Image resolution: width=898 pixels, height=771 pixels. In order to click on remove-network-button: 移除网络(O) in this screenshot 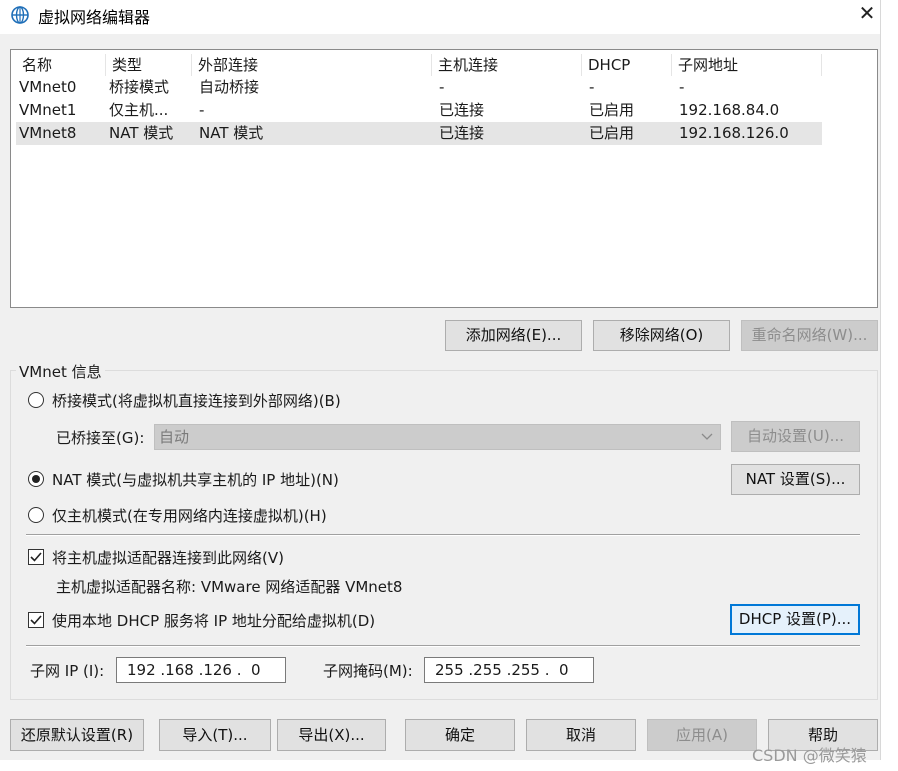, I will do `click(661, 335)`.